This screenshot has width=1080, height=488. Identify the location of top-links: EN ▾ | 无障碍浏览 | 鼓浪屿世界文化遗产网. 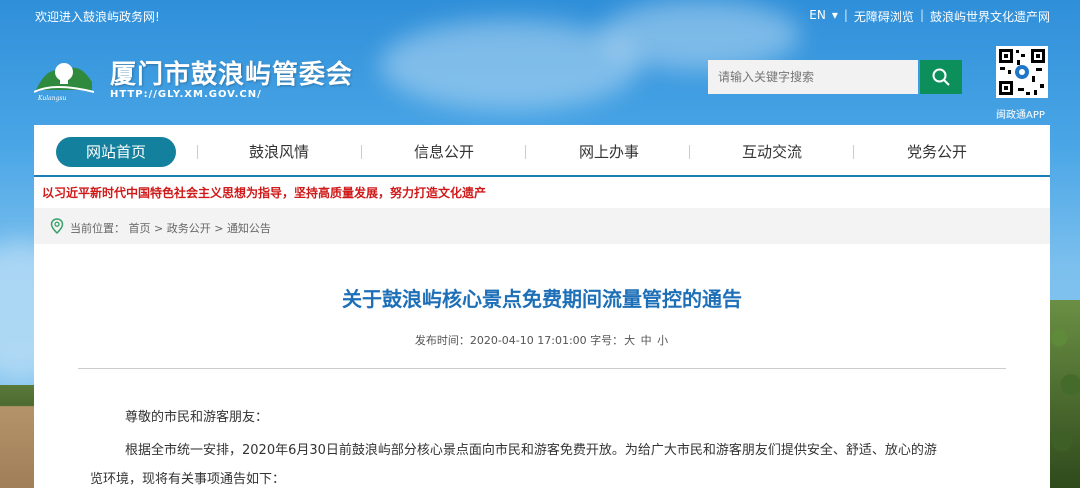
(929, 16).